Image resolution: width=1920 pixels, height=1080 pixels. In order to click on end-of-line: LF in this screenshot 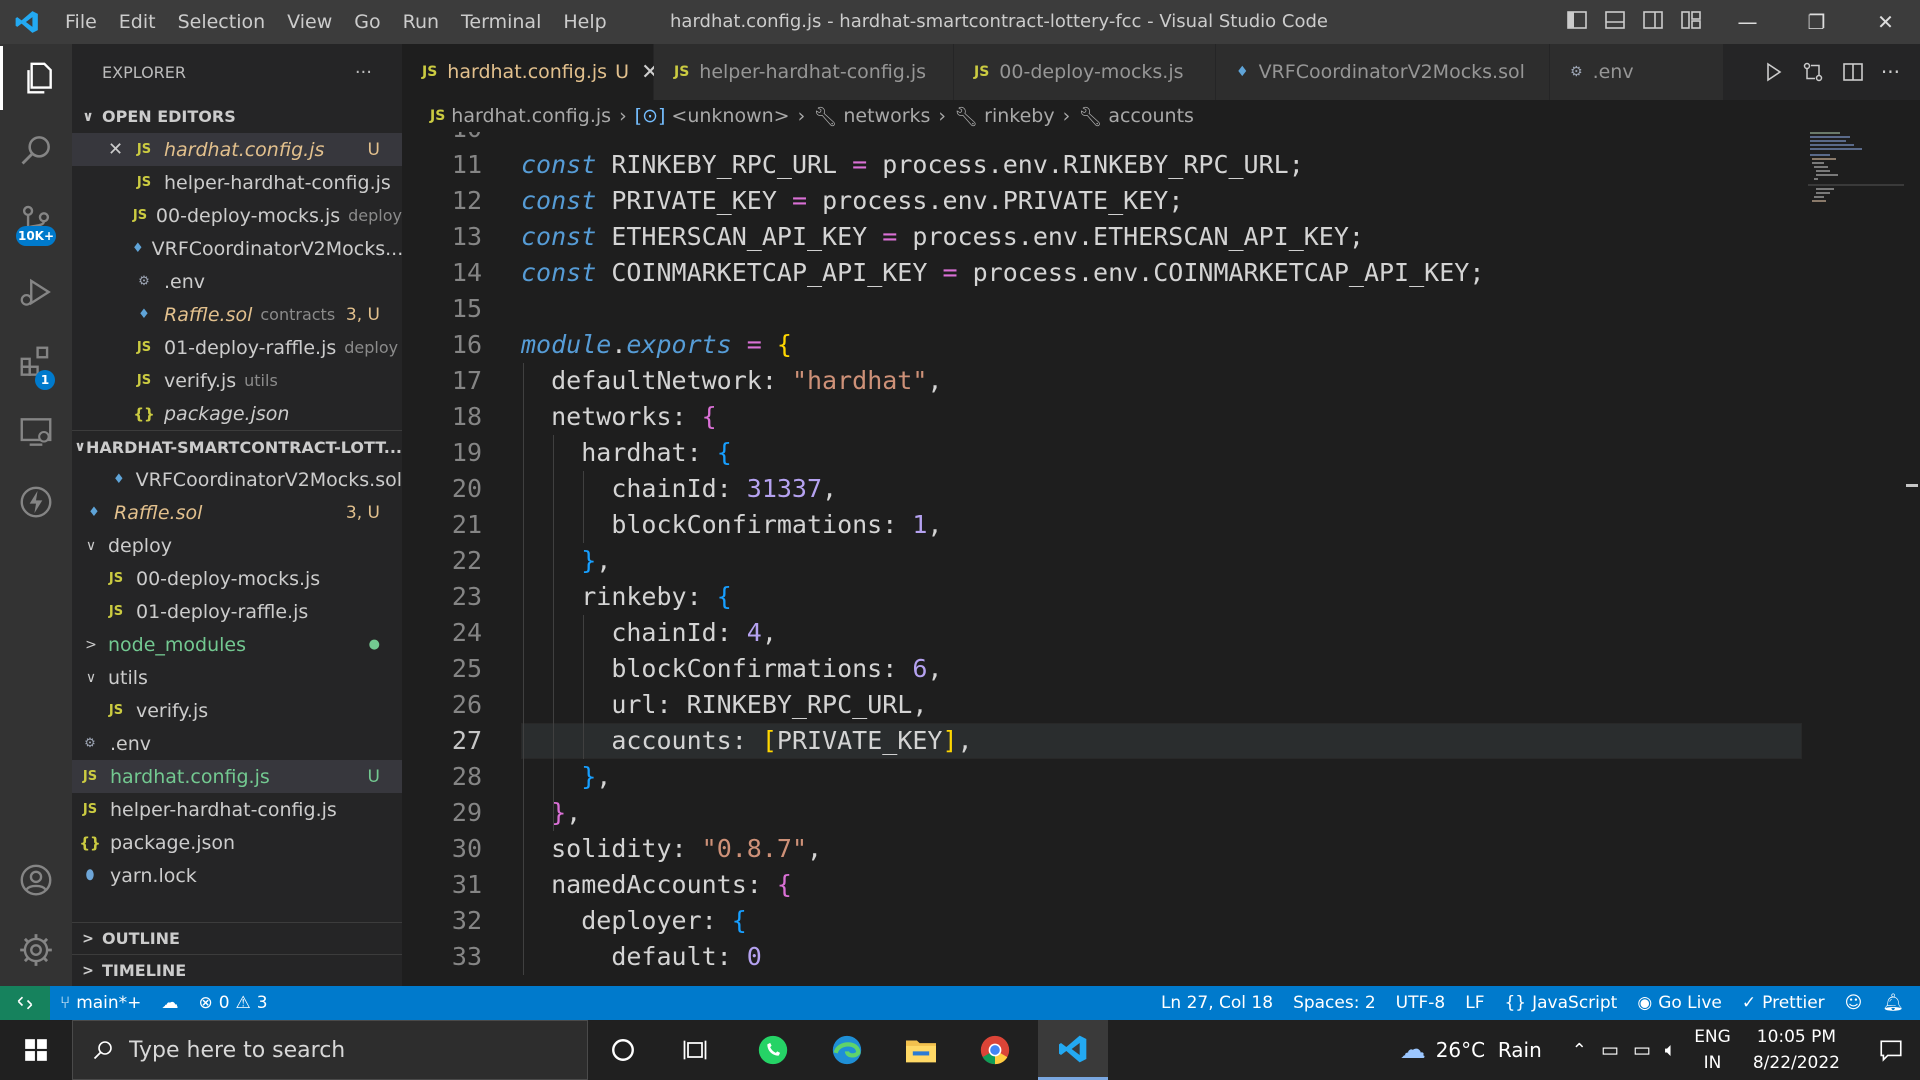, I will do `click(1474, 1003)`.